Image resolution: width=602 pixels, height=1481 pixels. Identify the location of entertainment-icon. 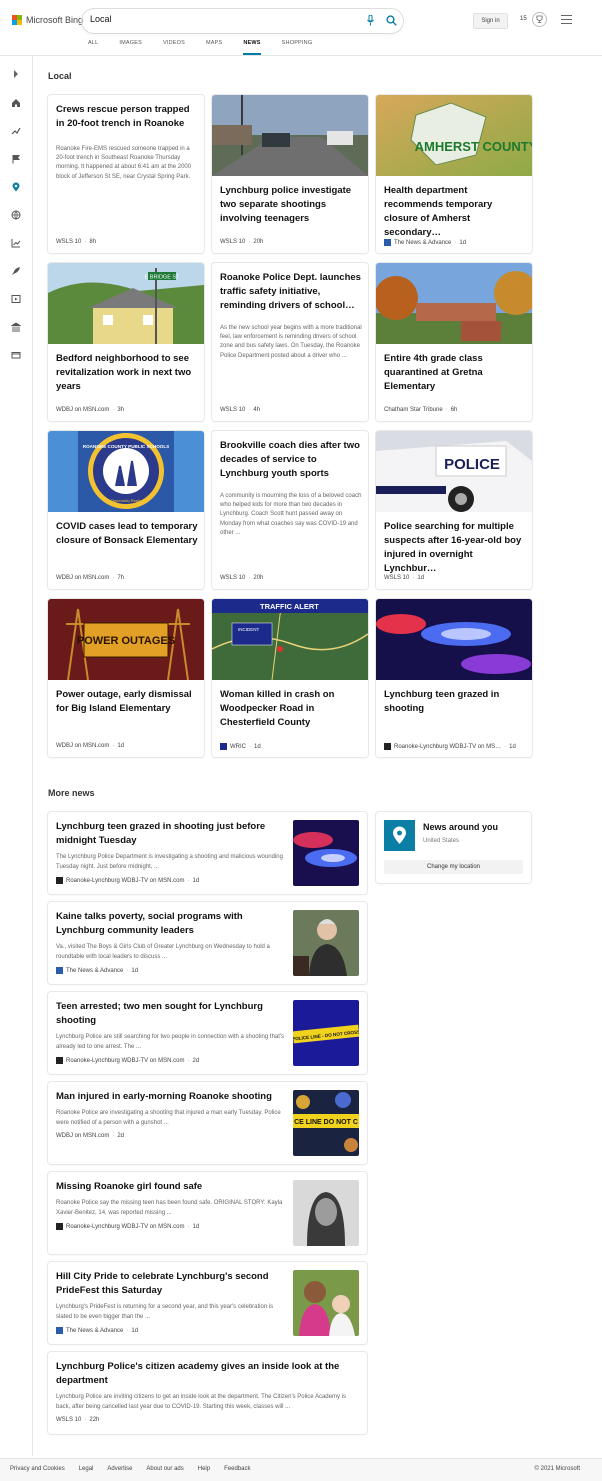
(16, 297).